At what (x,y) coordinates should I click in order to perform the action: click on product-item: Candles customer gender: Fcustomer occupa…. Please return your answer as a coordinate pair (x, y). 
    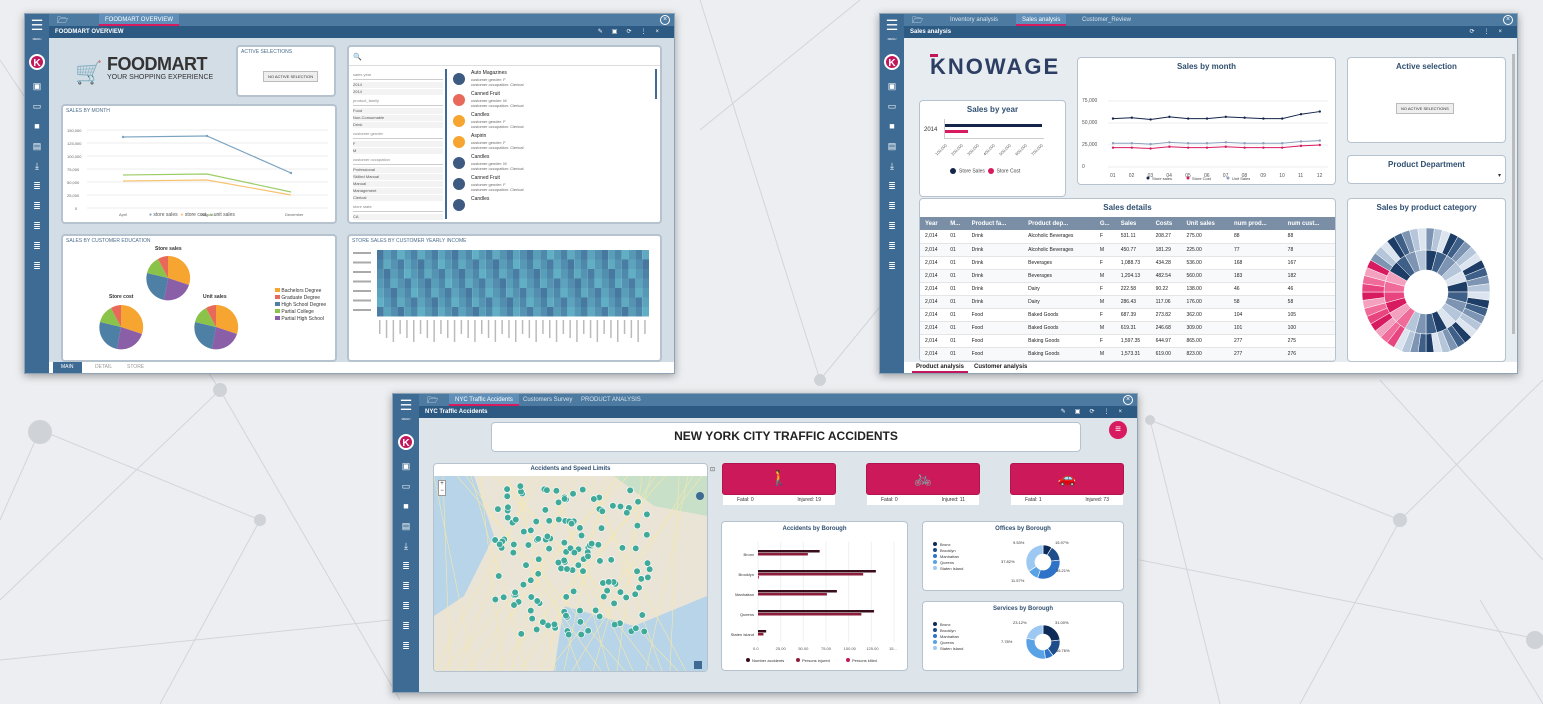
    Looking at the image, I should click on (553, 121).